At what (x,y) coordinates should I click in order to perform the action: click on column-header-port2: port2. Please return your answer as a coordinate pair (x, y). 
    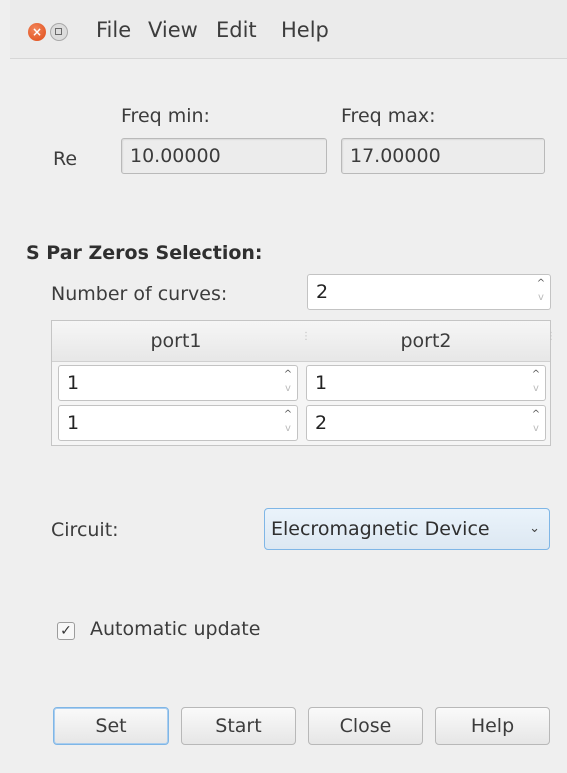
    Looking at the image, I should click on (426, 341).